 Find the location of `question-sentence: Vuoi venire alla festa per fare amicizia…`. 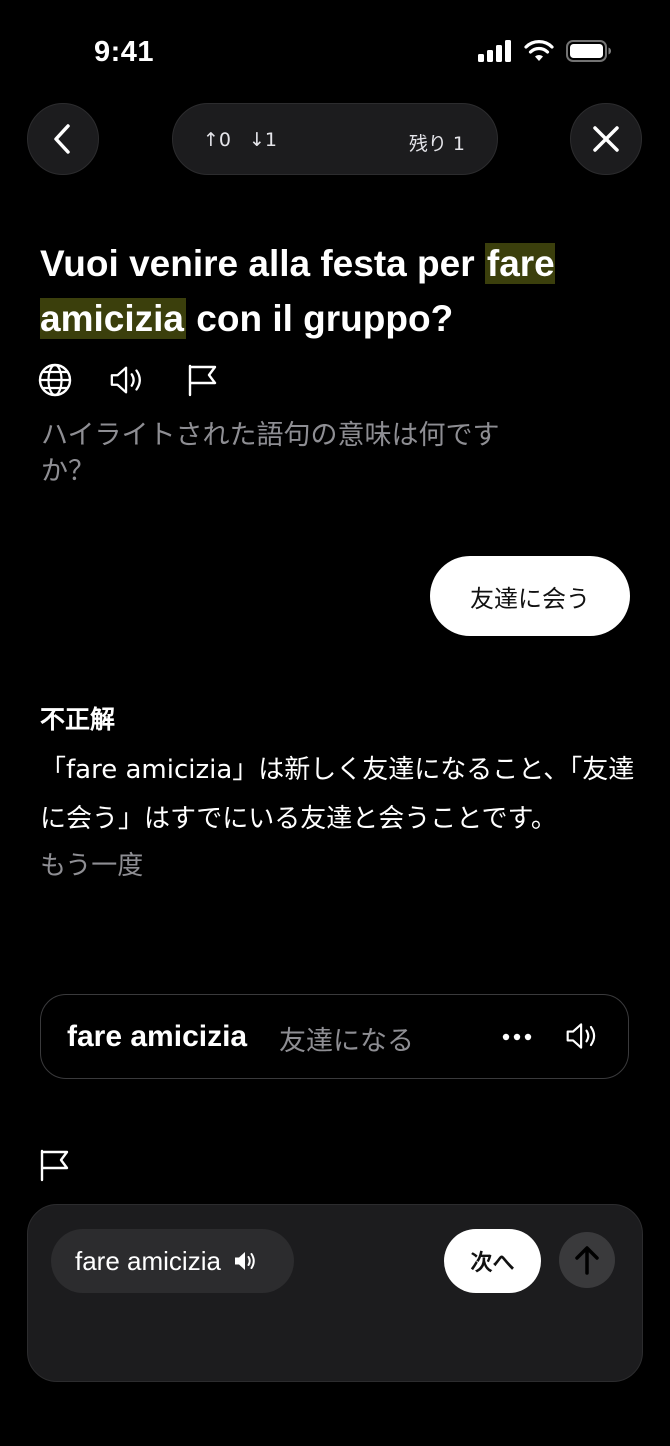

question-sentence: Vuoi venire alla festa per fare amicizia… is located at coordinates (340, 291).